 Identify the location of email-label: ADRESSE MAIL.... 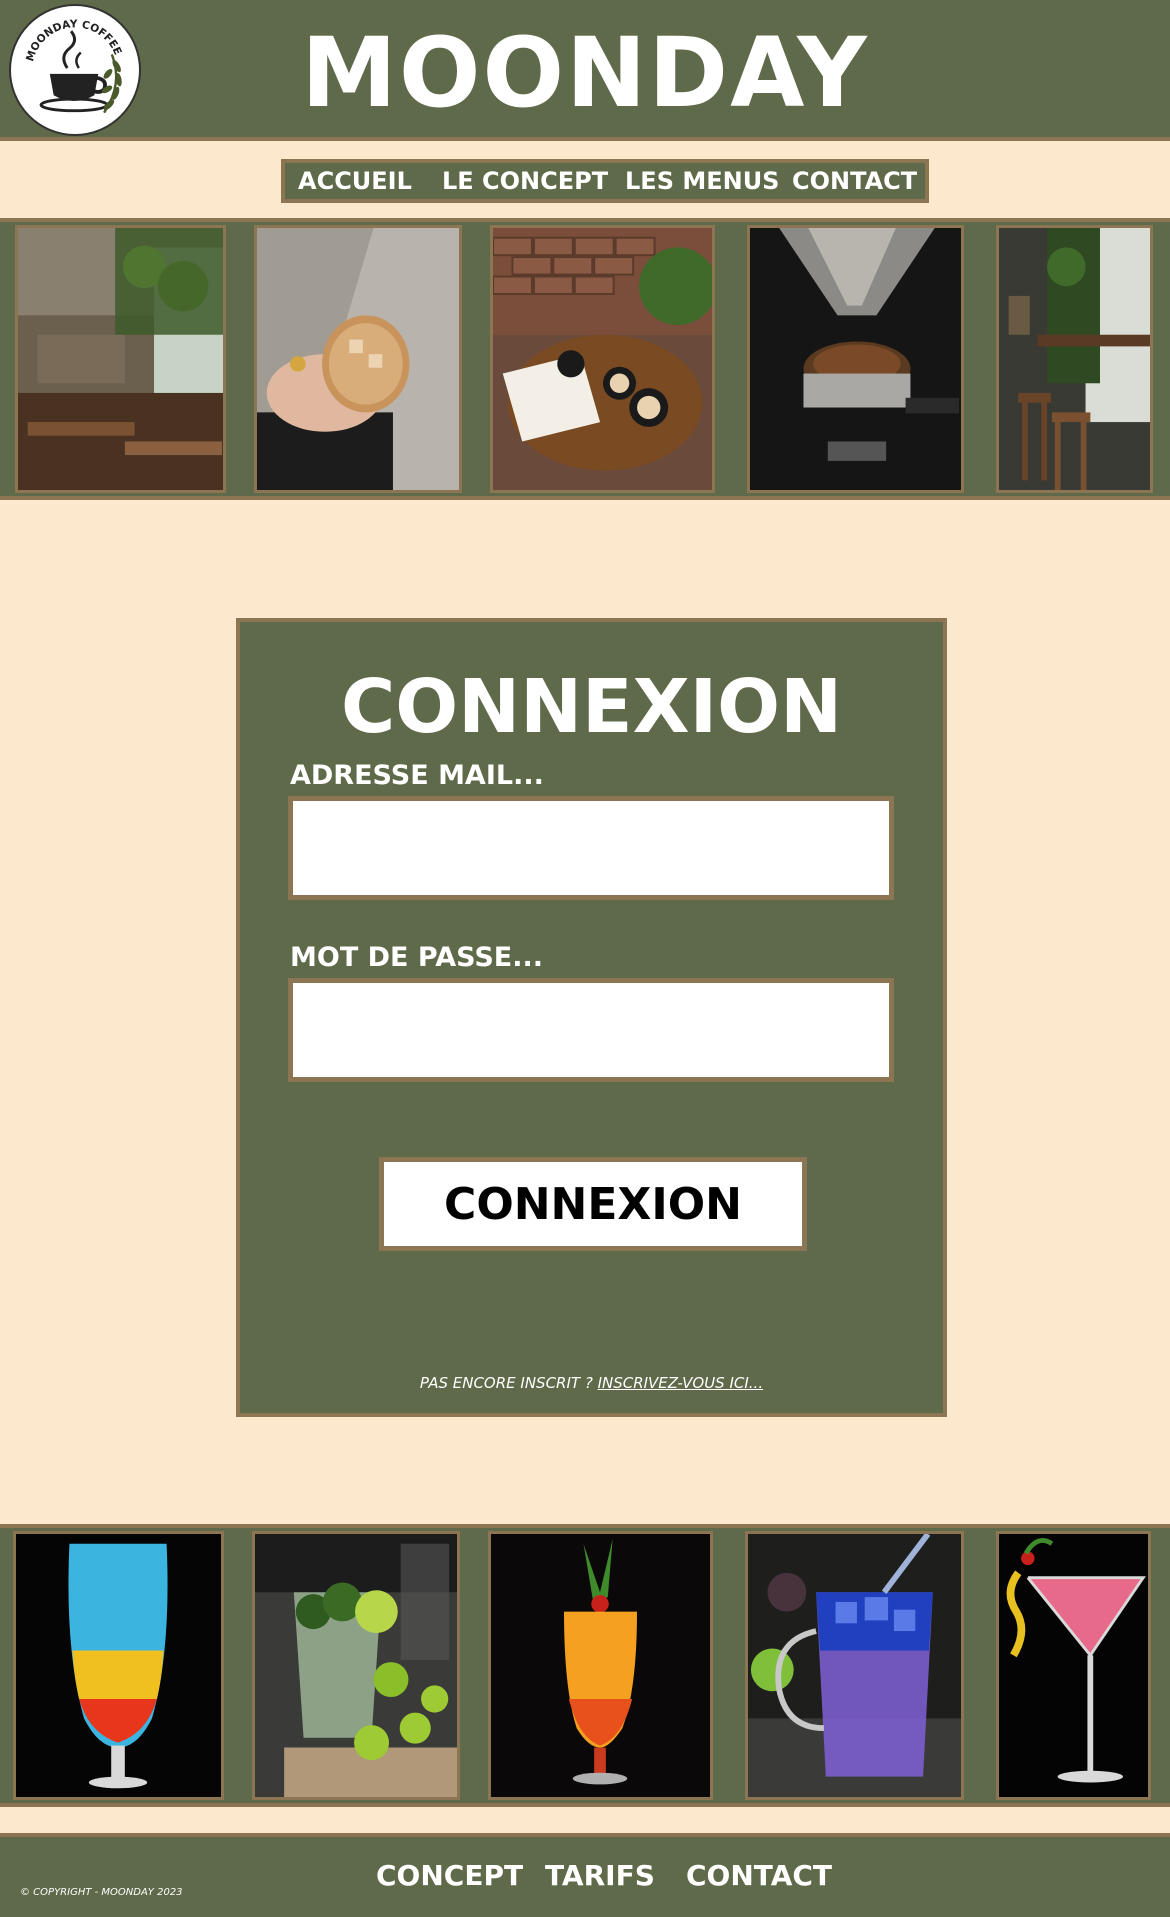
(417, 775).